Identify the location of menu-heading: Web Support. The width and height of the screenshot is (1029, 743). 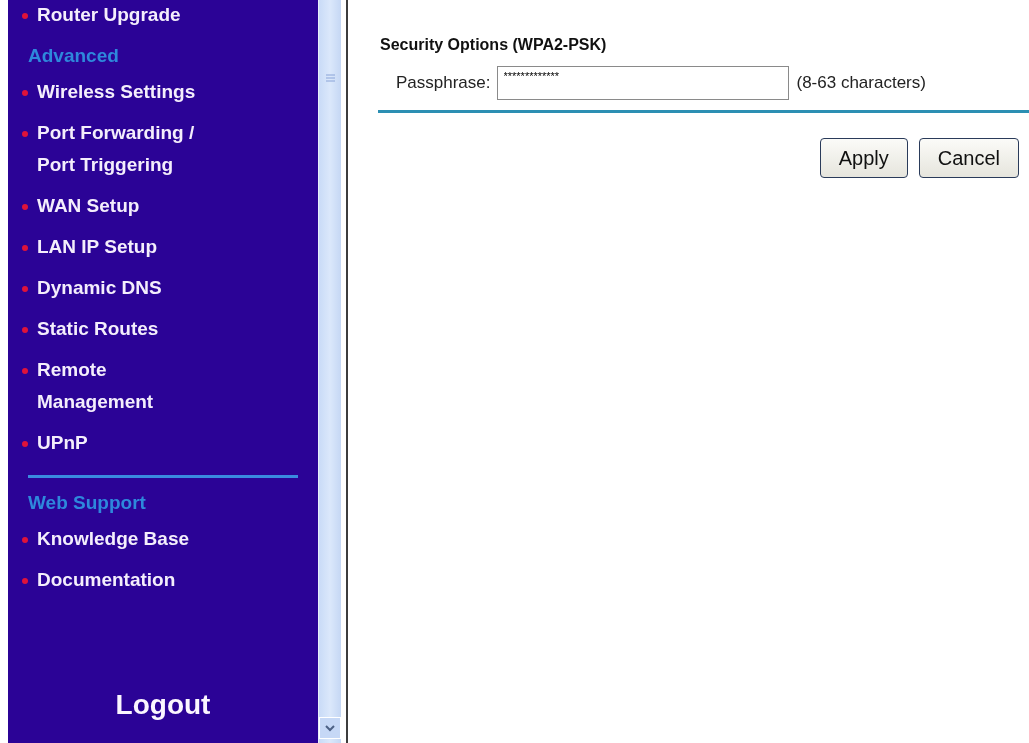
(87, 503).